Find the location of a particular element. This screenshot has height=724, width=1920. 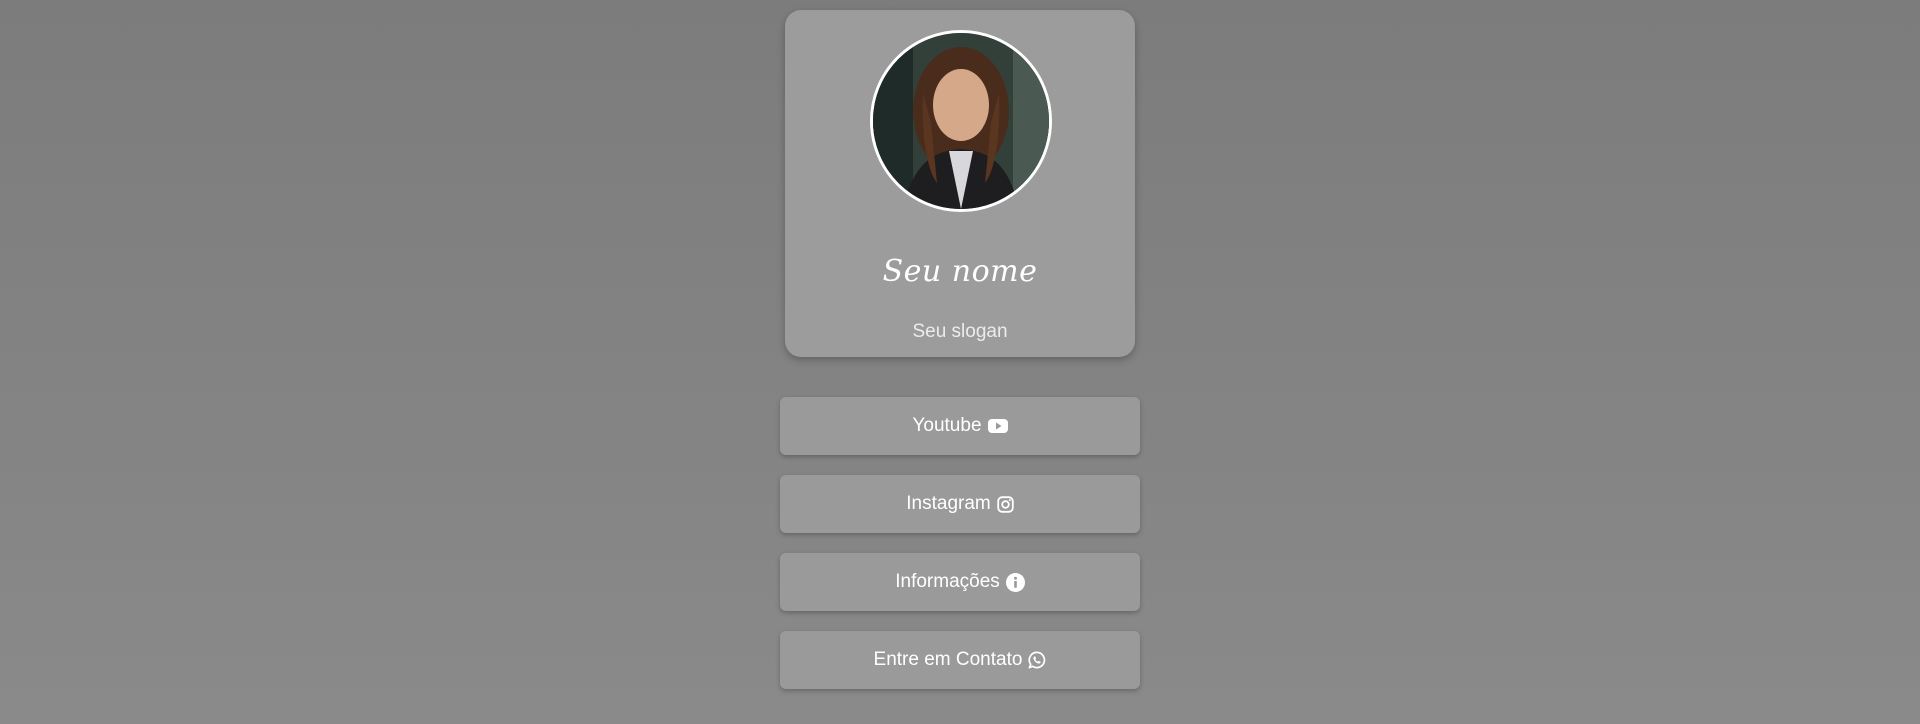

youtube-label: Youtube is located at coordinates (947, 425).